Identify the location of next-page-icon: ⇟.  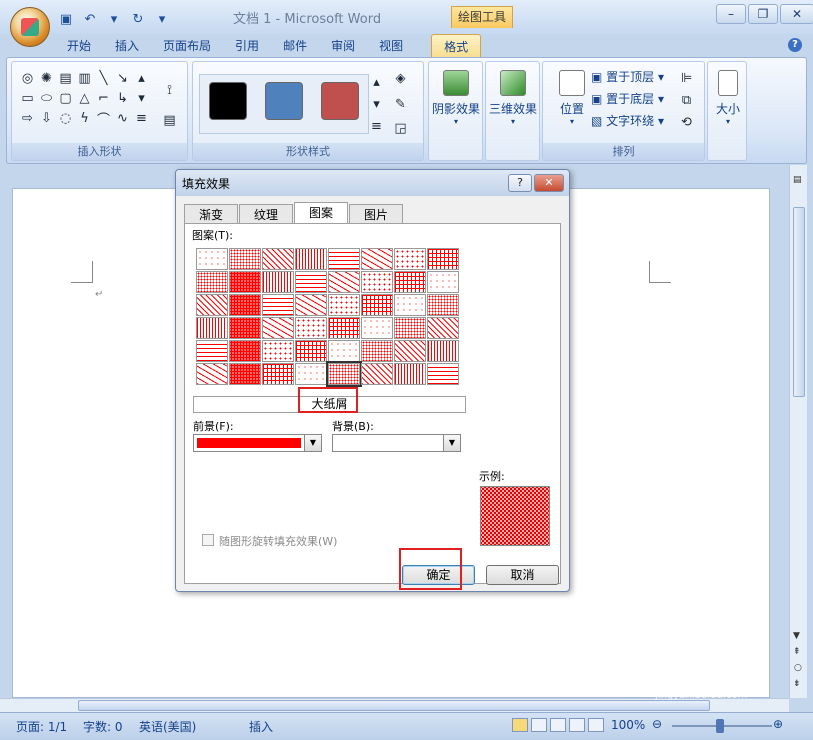
(797, 684).